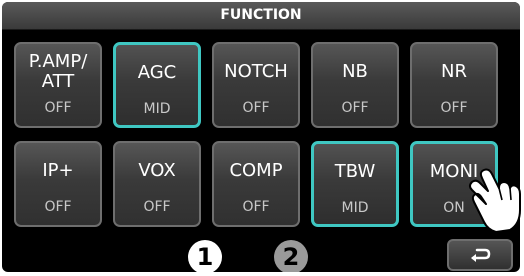 The height and width of the screenshot is (276, 524). What do you see at coordinates (256, 184) in the screenshot?
I see `function-button-comp: COMP OFF` at bounding box center [256, 184].